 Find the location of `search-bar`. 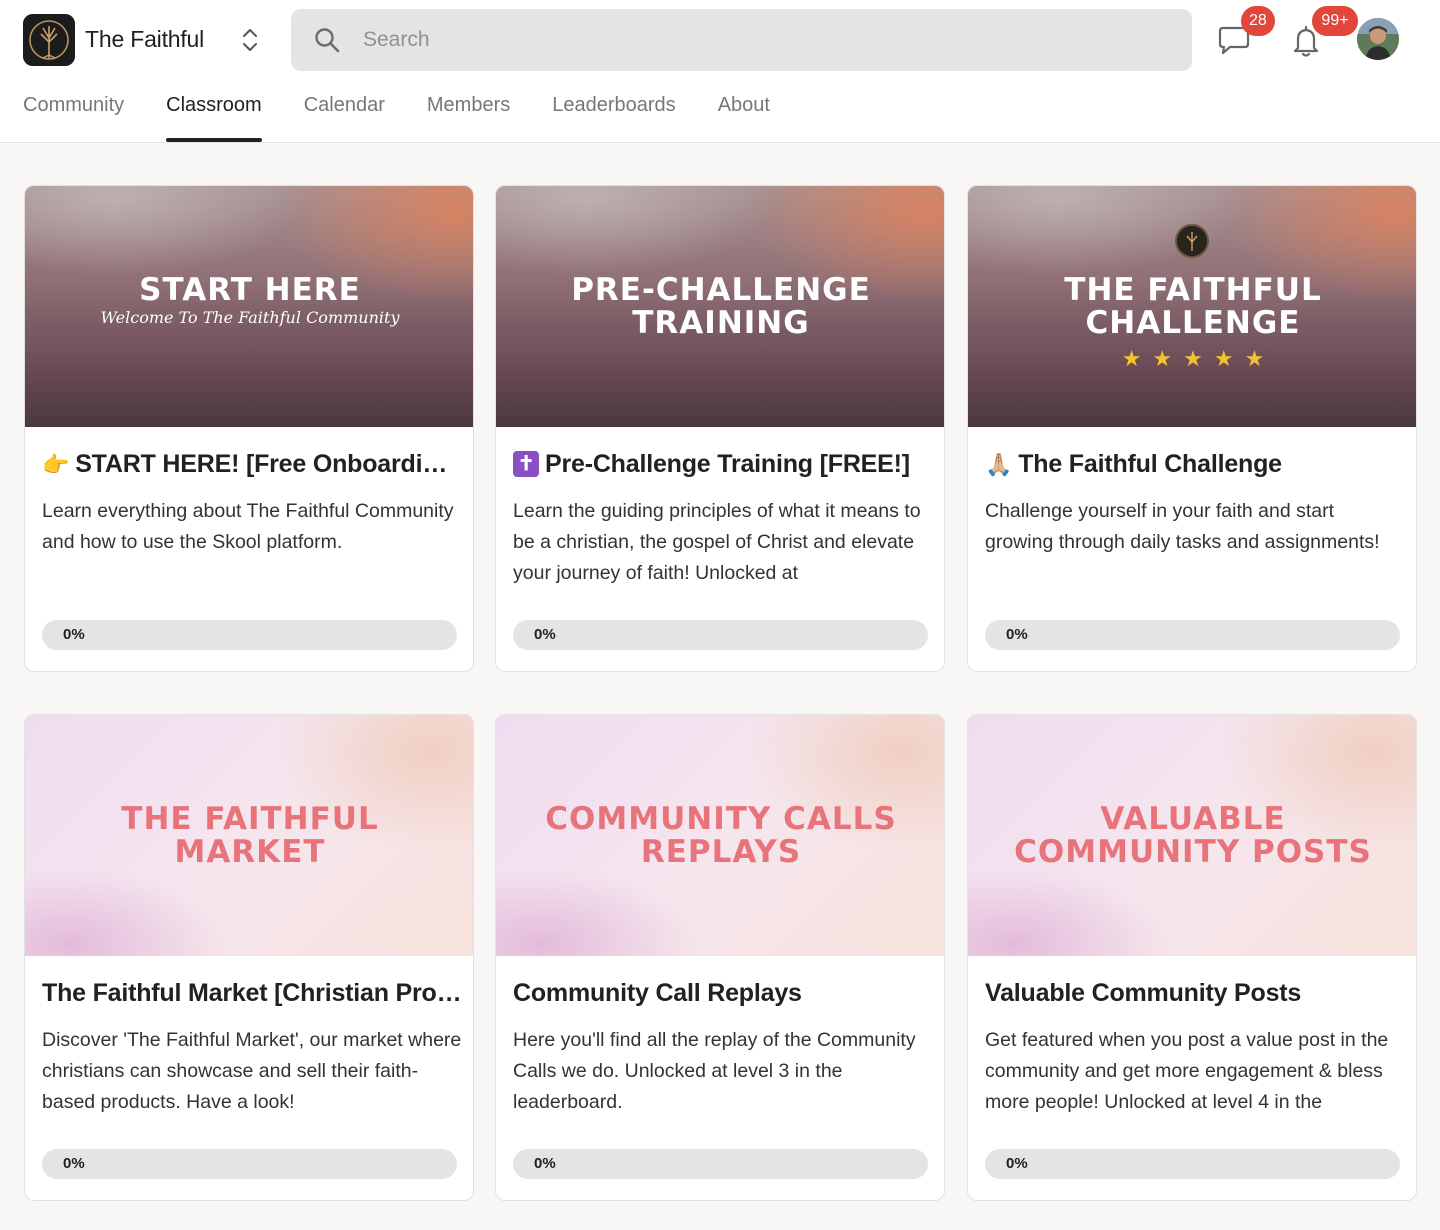

search-bar is located at coordinates (741, 40).